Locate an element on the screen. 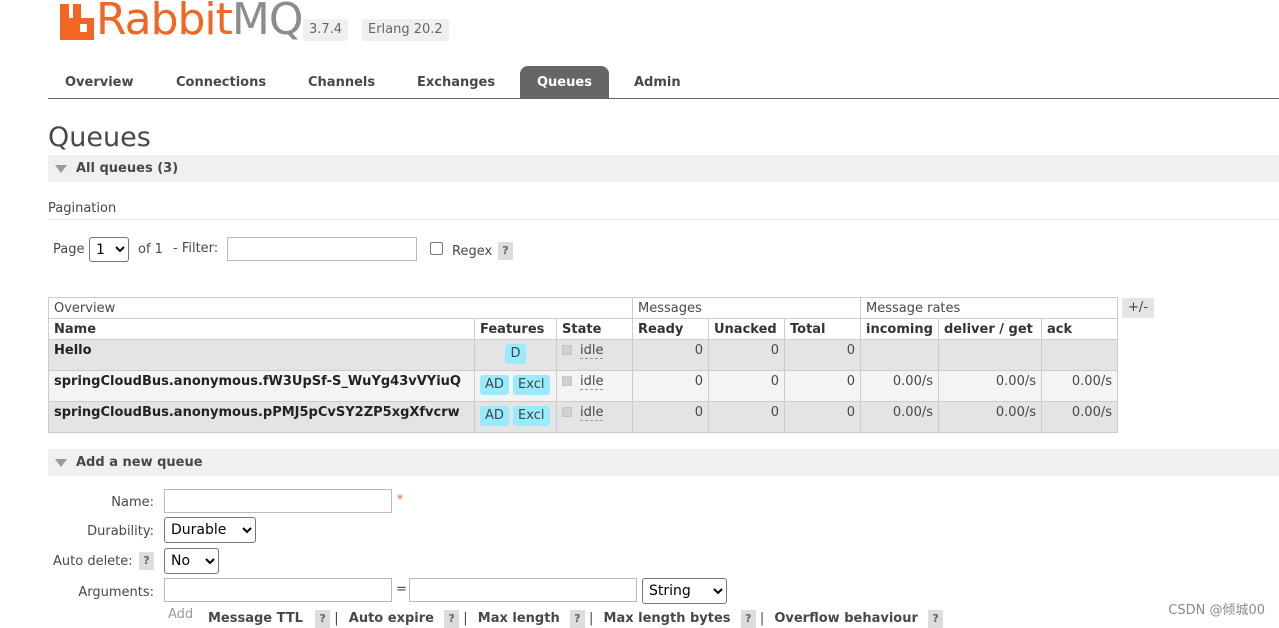 The image size is (1279, 628). max-length-help-icon: ? is located at coordinates (577, 619).